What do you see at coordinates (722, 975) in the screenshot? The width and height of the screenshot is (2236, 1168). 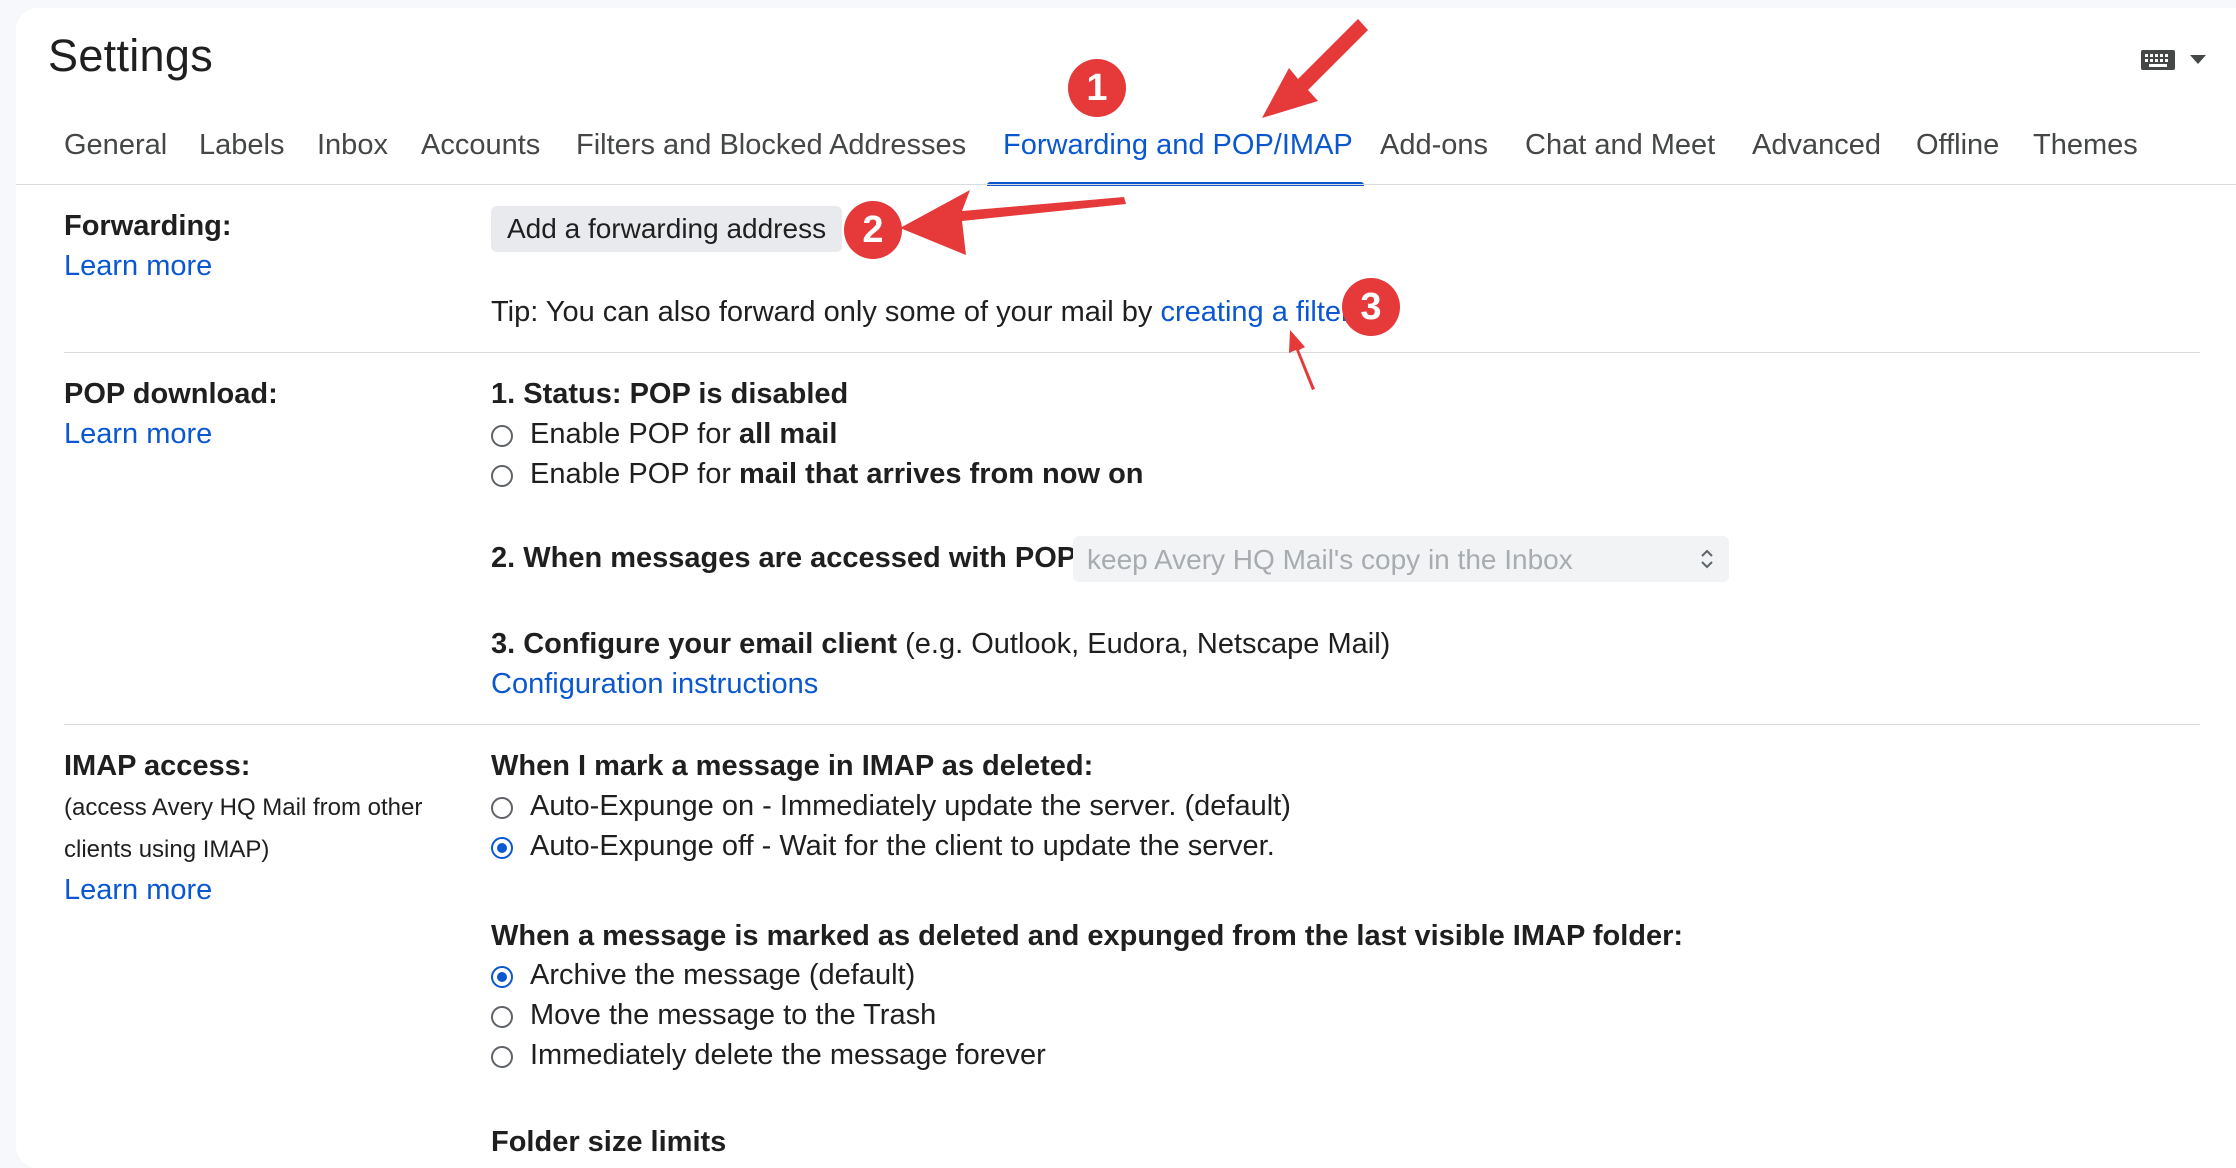 I see `archive-message-label: Archive the message (default)` at bounding box center [722, 975].